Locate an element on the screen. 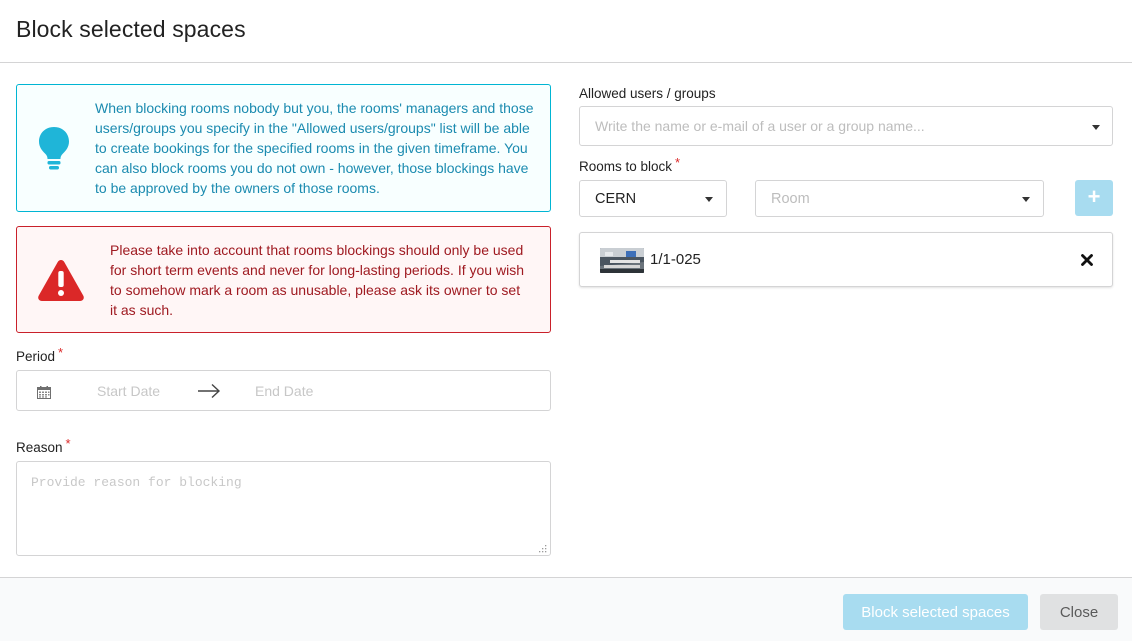 The width and height of the screenshot is (1132, 641). block-selected-spaces-button: Block selected spaces is located at coordinates (935, 612).